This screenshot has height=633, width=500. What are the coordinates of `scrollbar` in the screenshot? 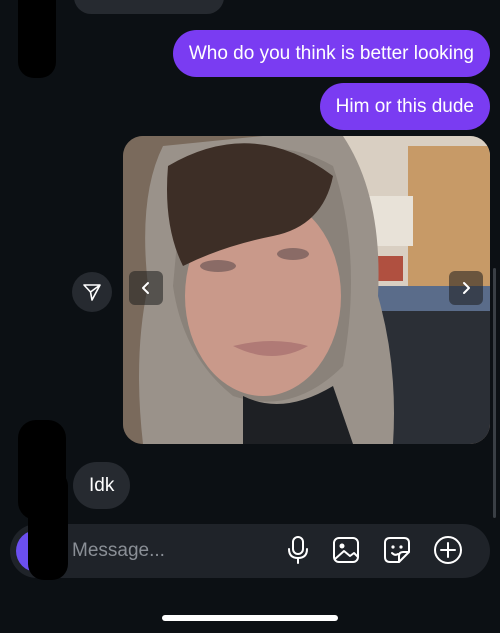 It's located at (494, 393).